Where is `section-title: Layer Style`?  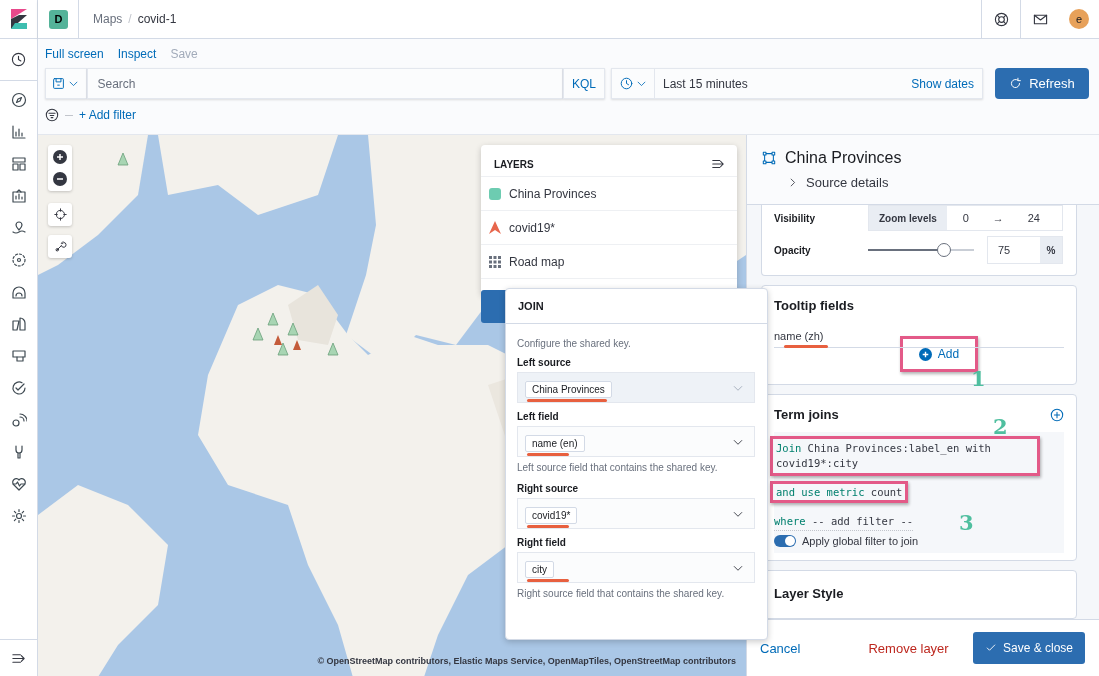 section-title: Layer Style is located at coordinates (809, 593).